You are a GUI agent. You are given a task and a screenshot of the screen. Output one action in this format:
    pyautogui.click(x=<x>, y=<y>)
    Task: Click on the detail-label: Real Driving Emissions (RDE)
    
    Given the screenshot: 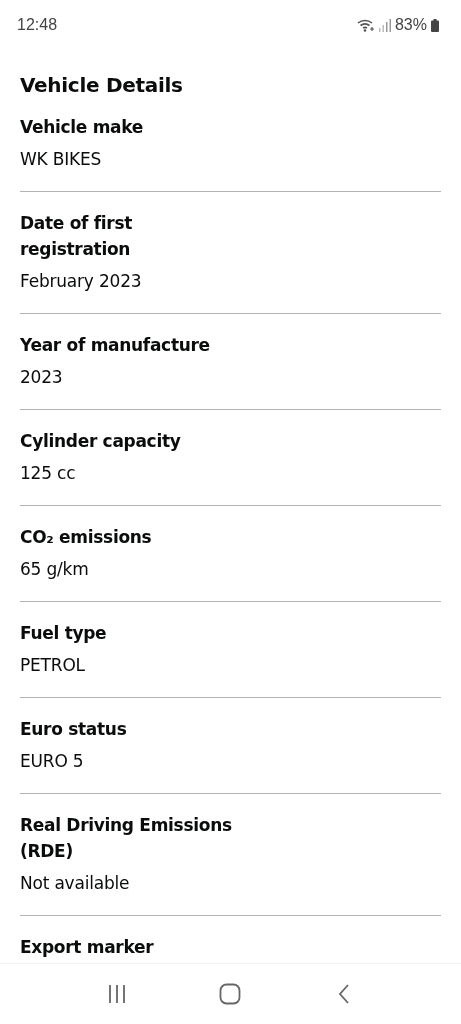 What is the action you would take?
    pyautogui.click(x=126, y=838)
    